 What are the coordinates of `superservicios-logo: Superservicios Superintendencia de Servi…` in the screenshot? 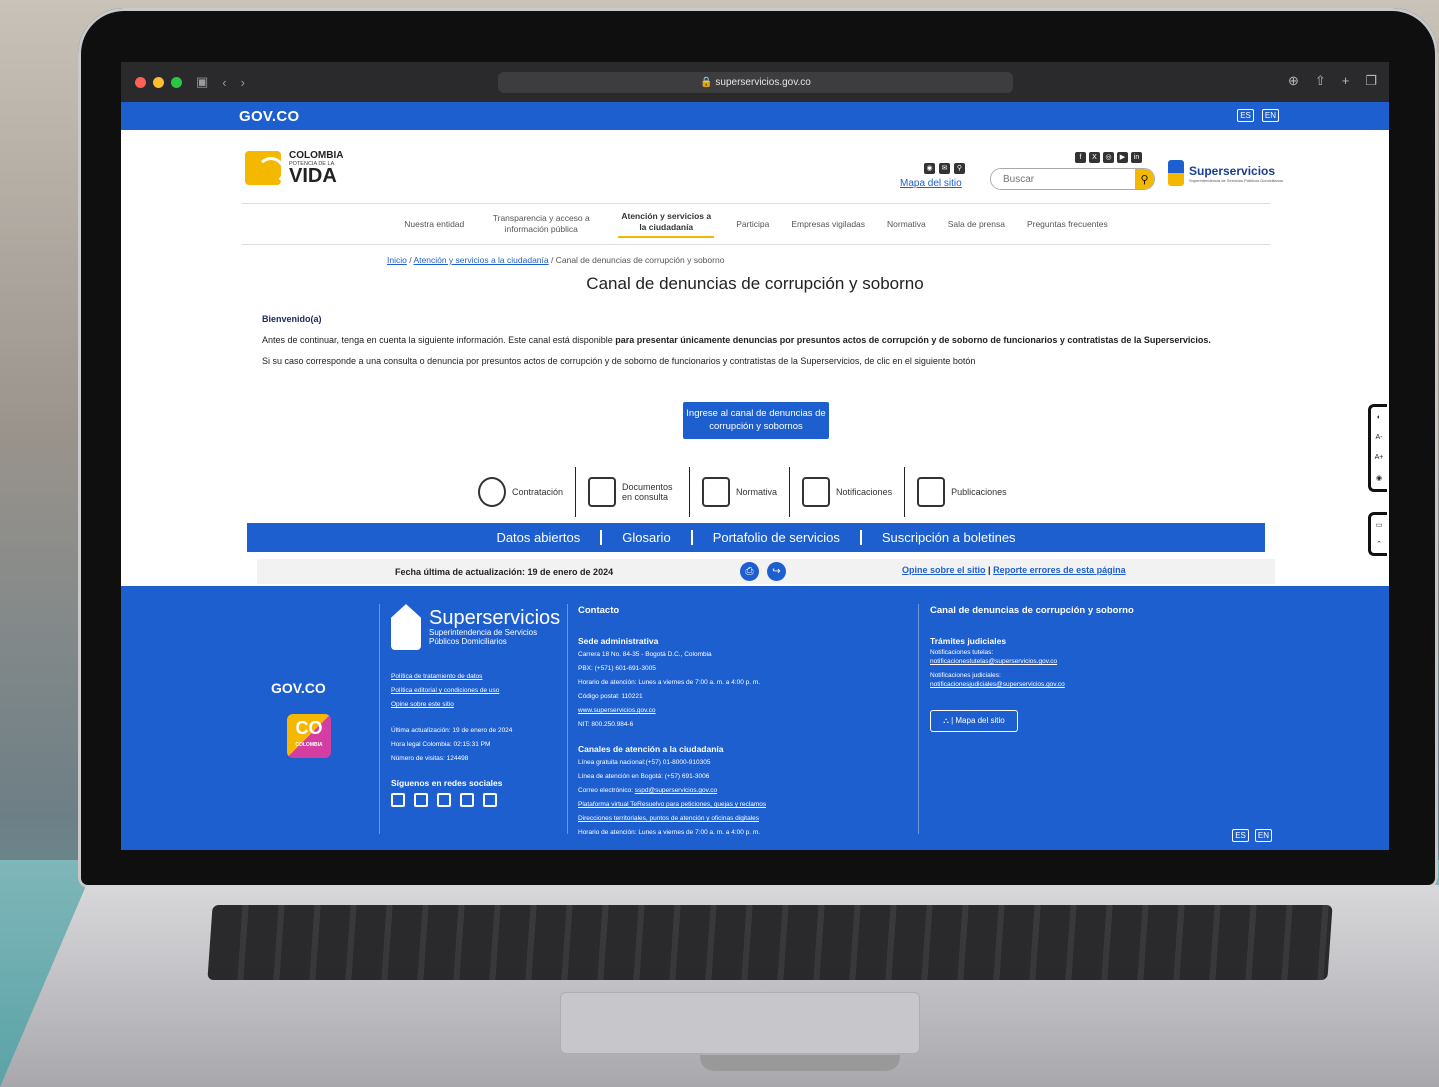 It's located at (1225, 173).